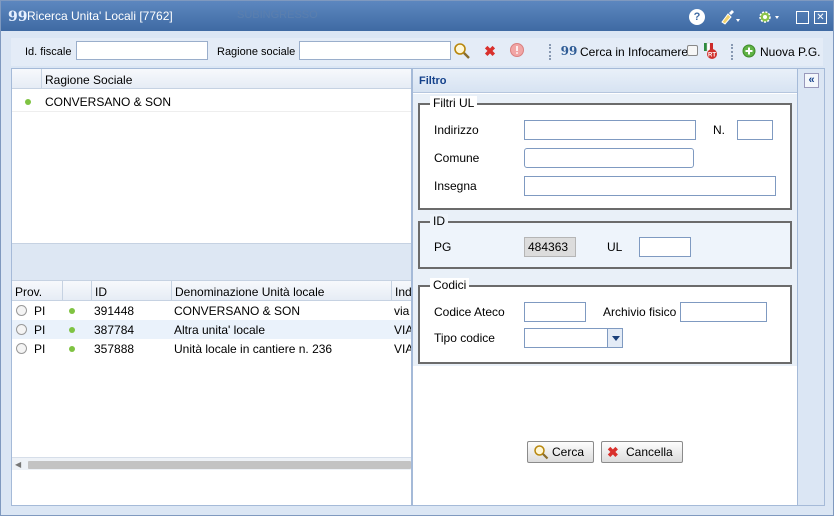 This screenshot has width=834, height=516. I want to click on nuova-pg-button: Nuova P.G., so click(790, 52).